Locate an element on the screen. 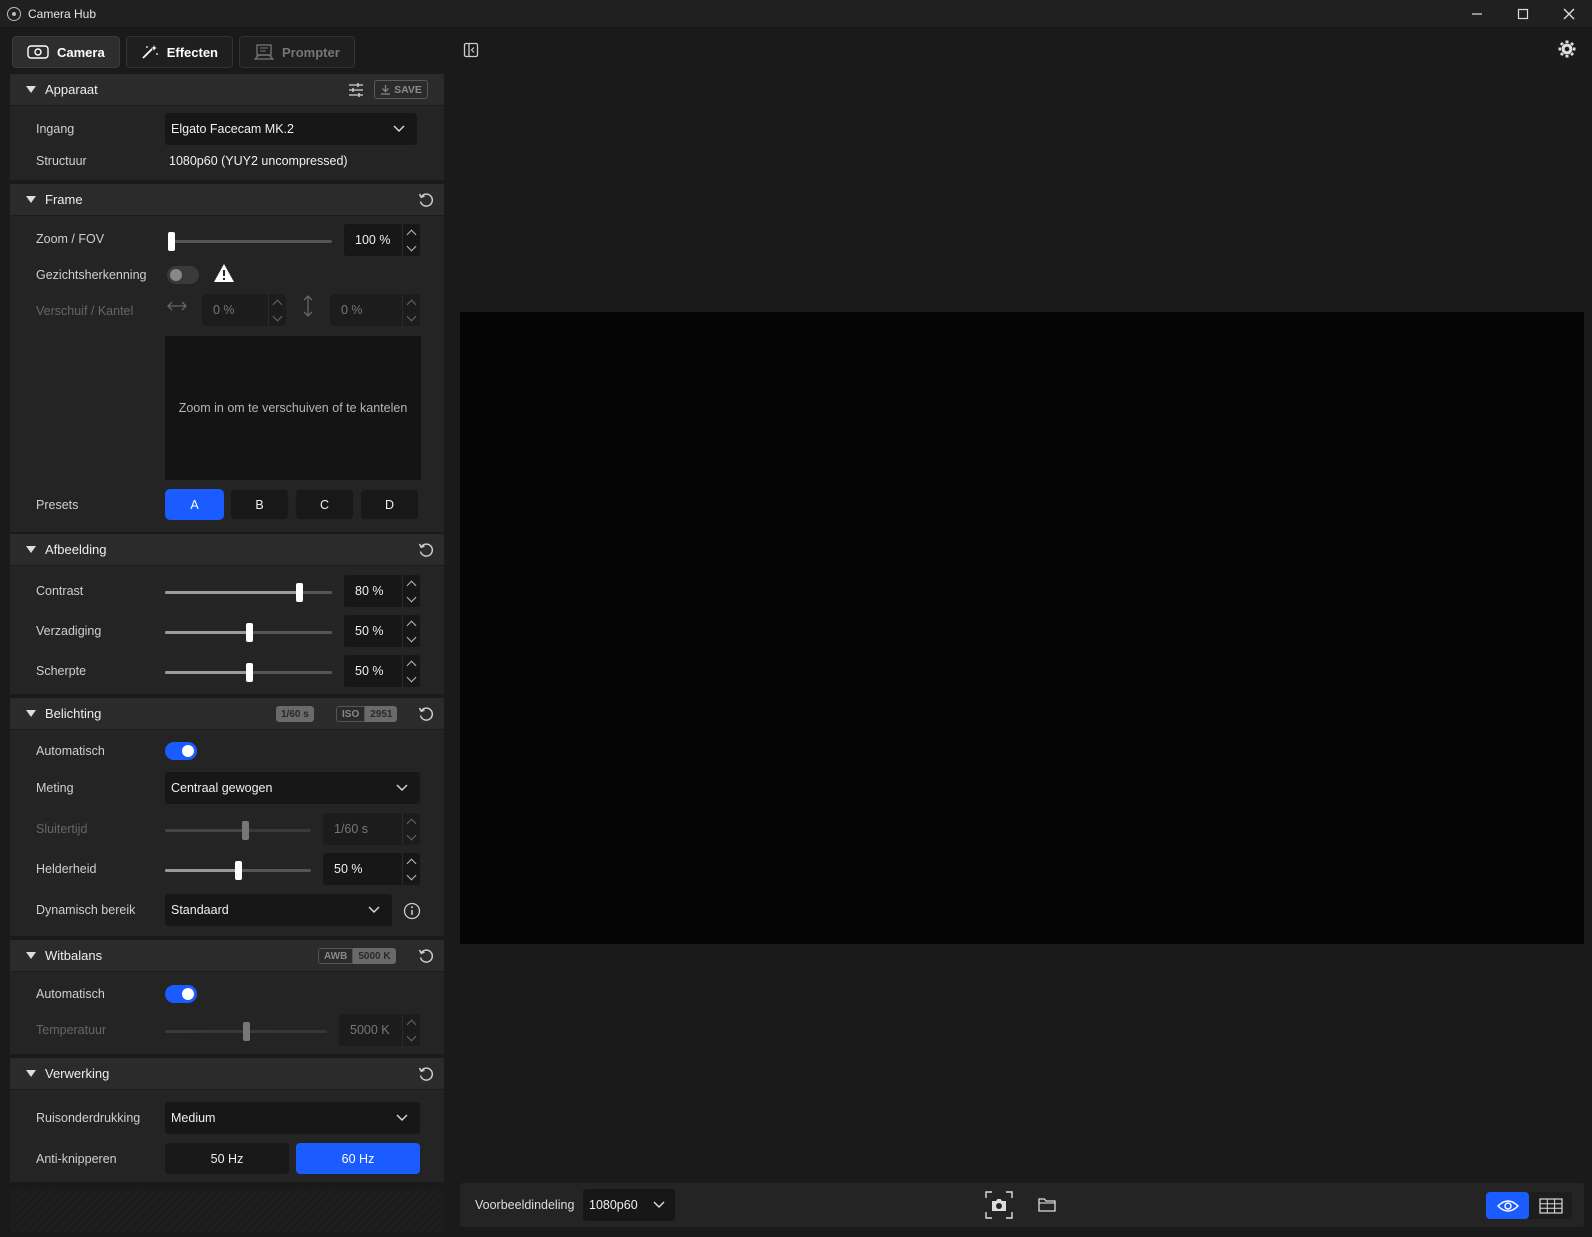 The height and width of the screenshot is (1237, 1592). sluitertijd-spinbox: 1/60 s is located at coordinates (371, 829).